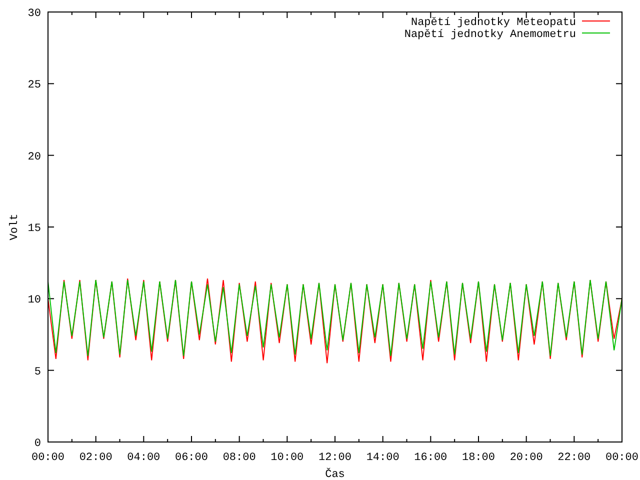 Image resolution: width=640 pixels, height=480 pixels. Describe the element at coordinates (37, 444) in the screenshot. I see `y-tick-label: 0` at that location.